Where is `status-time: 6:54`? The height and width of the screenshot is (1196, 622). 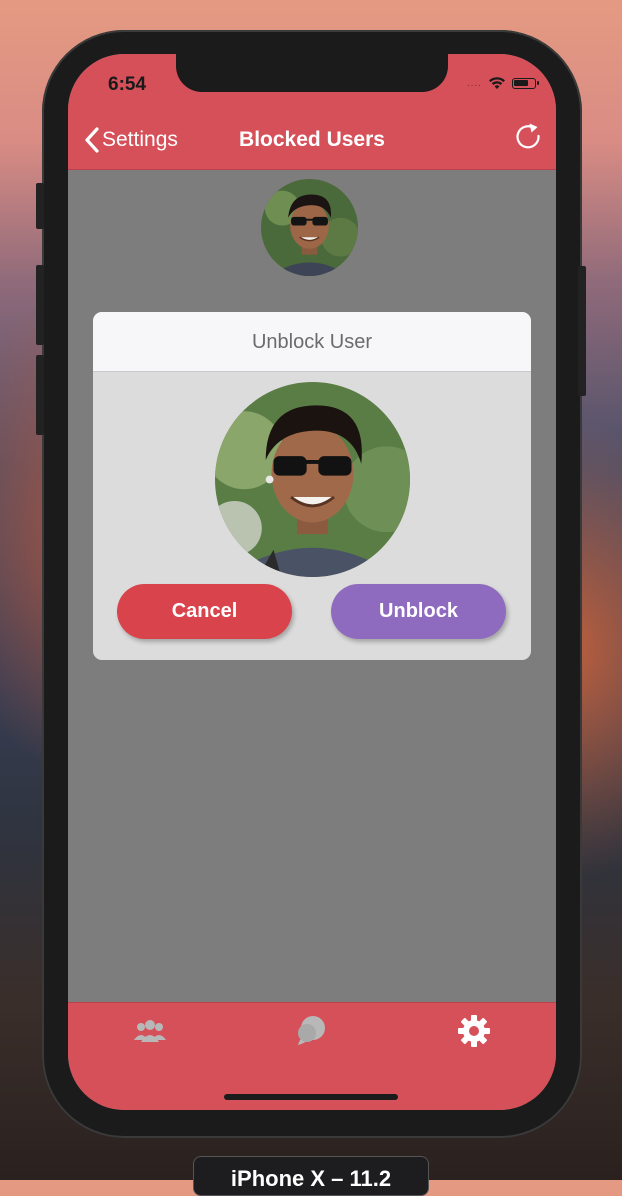
status-time: 6:54 is located at coordinates (127, 84).